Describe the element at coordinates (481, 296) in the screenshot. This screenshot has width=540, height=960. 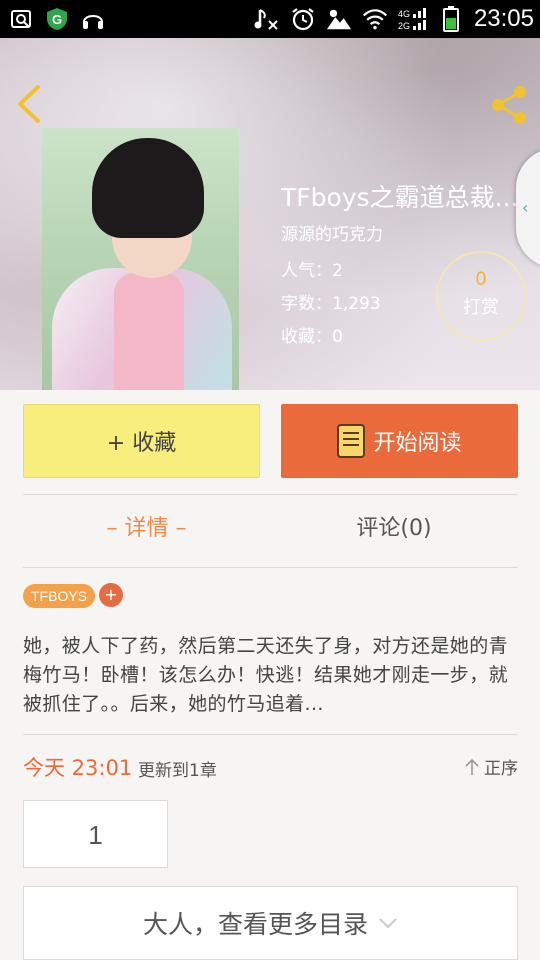
I see `tip-button: 0 打赏` at that location.